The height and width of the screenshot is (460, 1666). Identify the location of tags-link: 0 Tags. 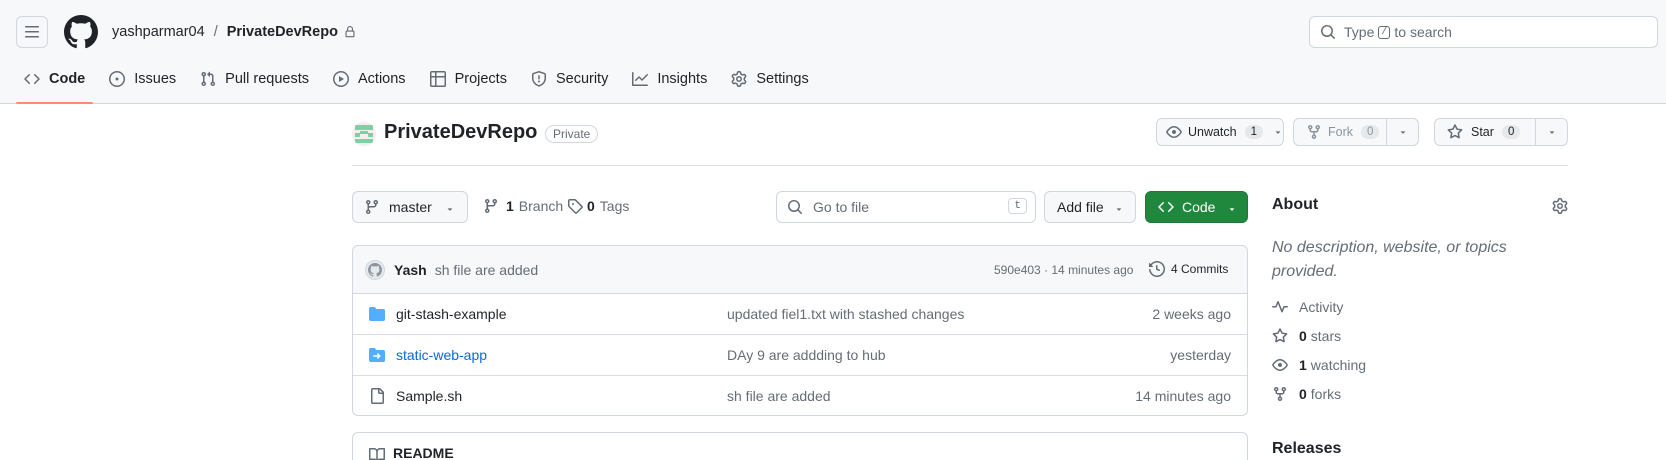
(598, 206).